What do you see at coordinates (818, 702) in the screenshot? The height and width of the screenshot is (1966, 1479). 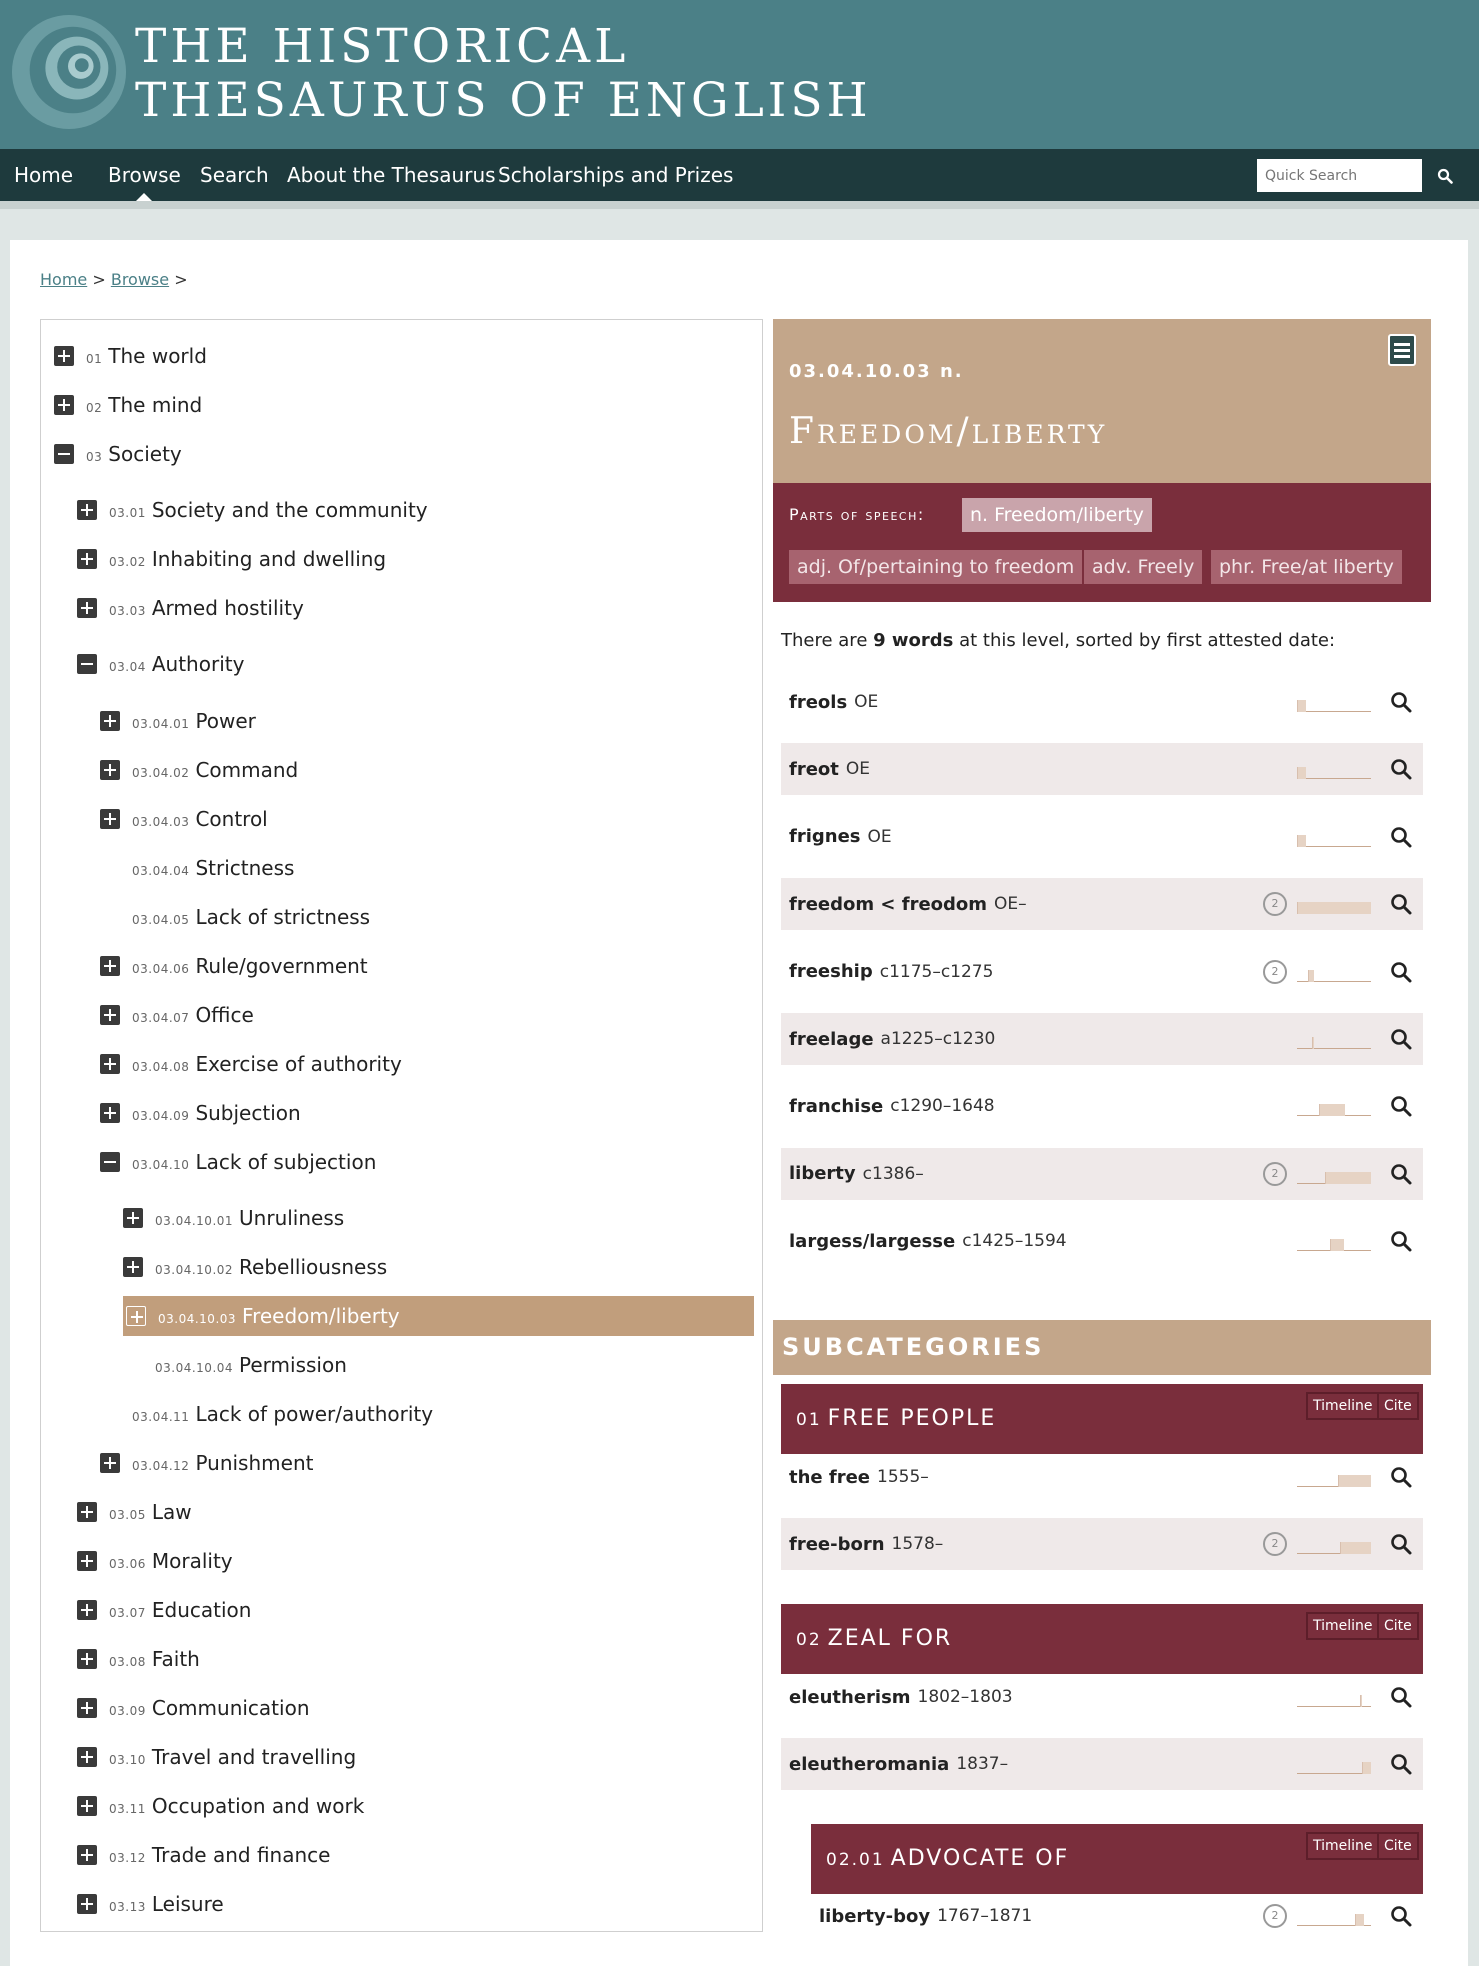 I see `word-text: freols` at bounding box center [818, 702].